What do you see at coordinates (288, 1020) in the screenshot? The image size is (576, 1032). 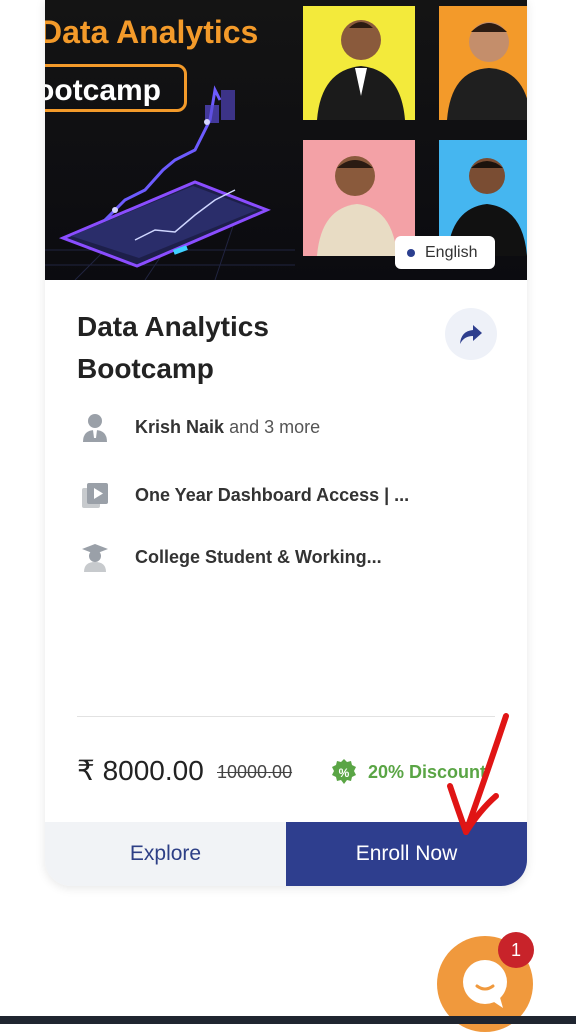 I see `bottom-bar` at bounding box center [288, 1020].